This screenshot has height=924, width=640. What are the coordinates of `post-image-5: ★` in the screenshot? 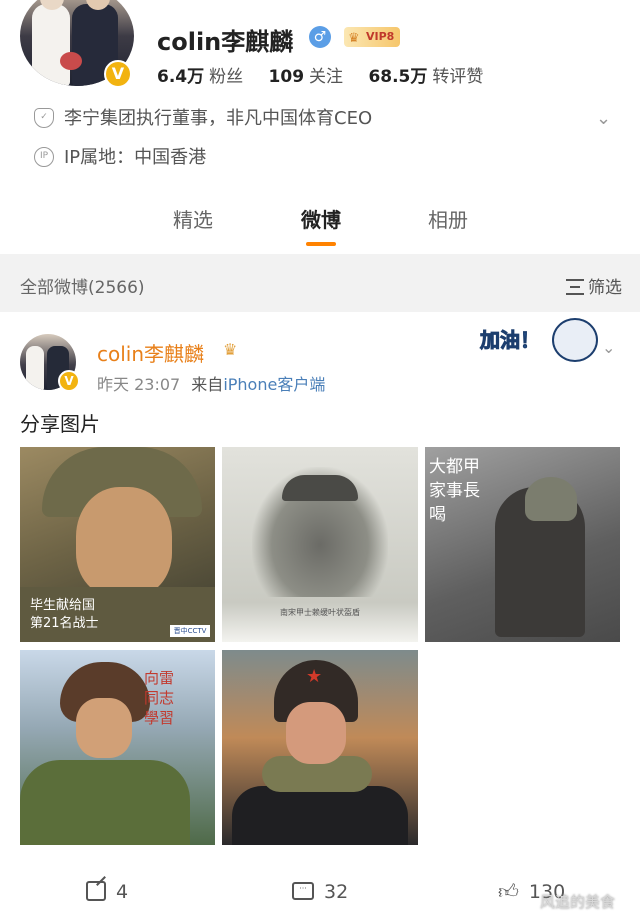 It's located at (320, 747).